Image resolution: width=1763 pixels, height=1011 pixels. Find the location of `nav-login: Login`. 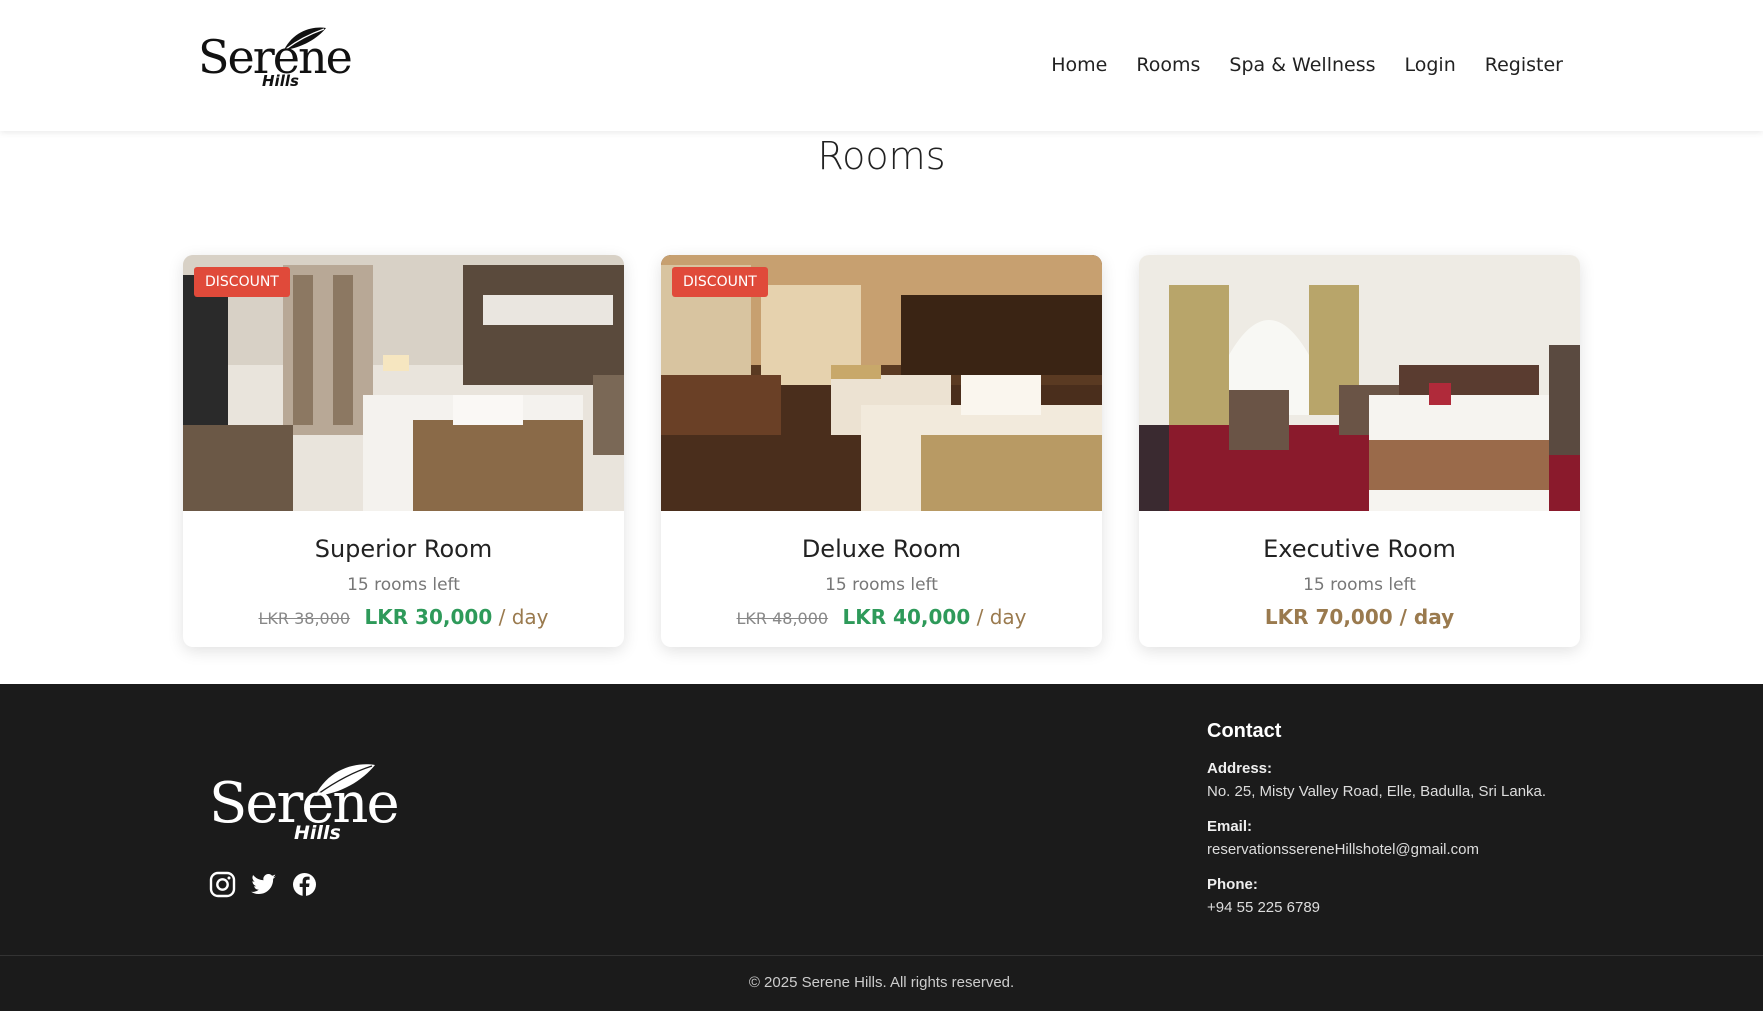

nav-login: Login is located at coordinates (1430, 65).